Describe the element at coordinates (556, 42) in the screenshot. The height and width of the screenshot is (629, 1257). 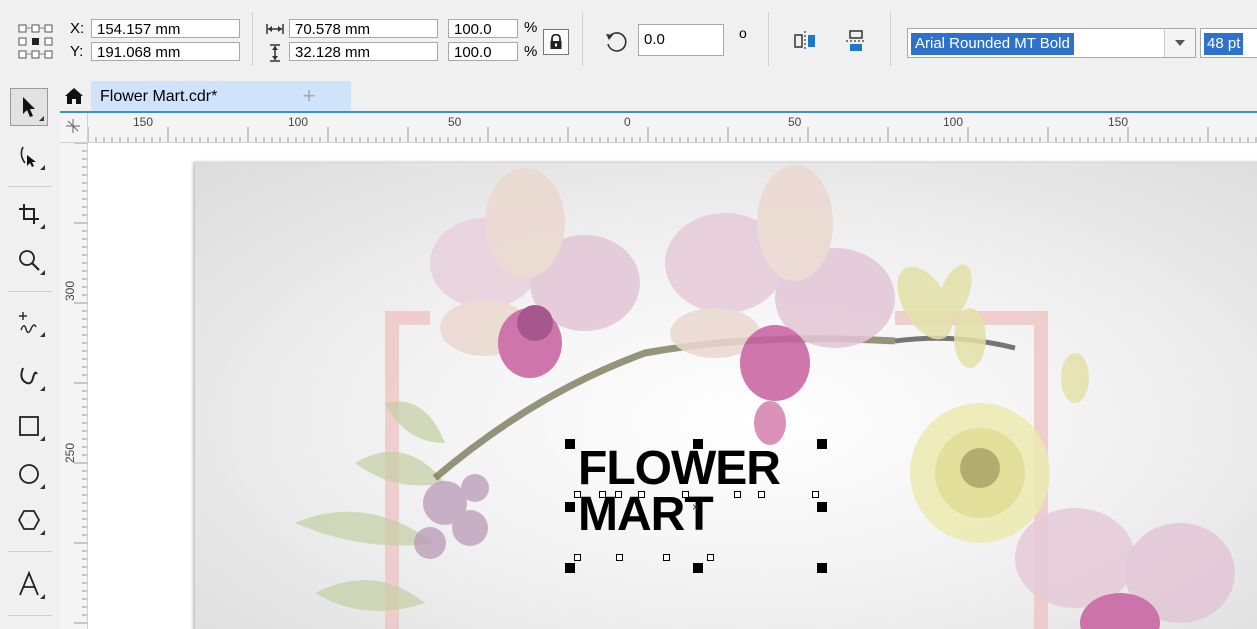
I see `lock-icon` at that location.